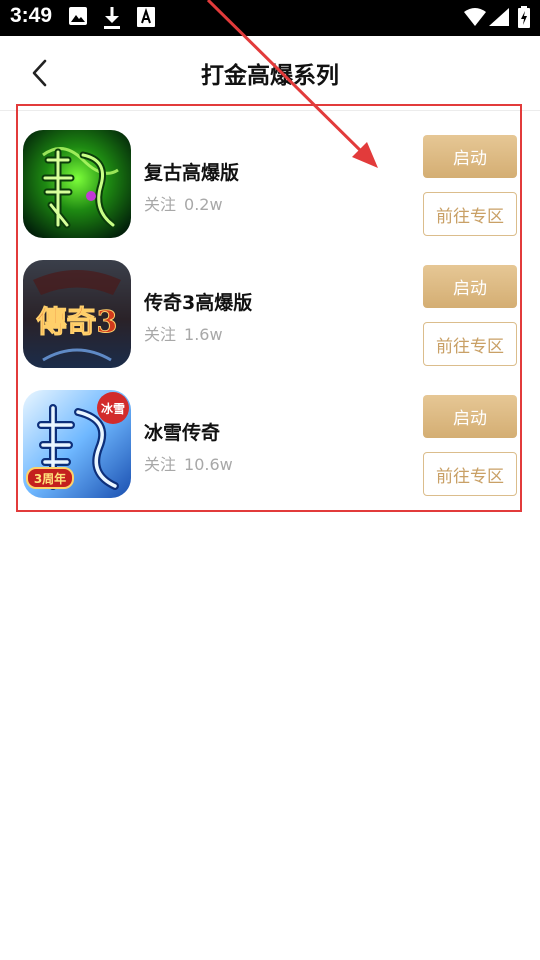 The width and height of the screenshot is (540, 960). What do you see at coordinates (499, 17) in the screenshot?
I see `signal-icon` at bounding box center [499, 17].